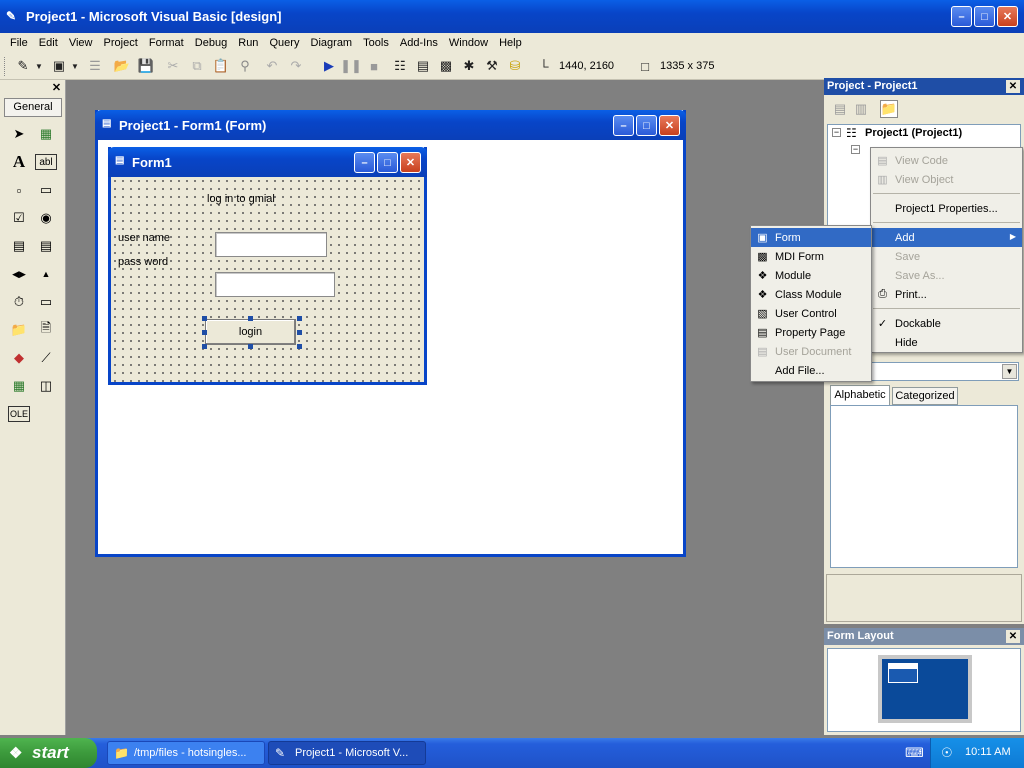 This screenshot has height=768, width=1024. I want to click on paste-icon: 📋, so click(221, 66).